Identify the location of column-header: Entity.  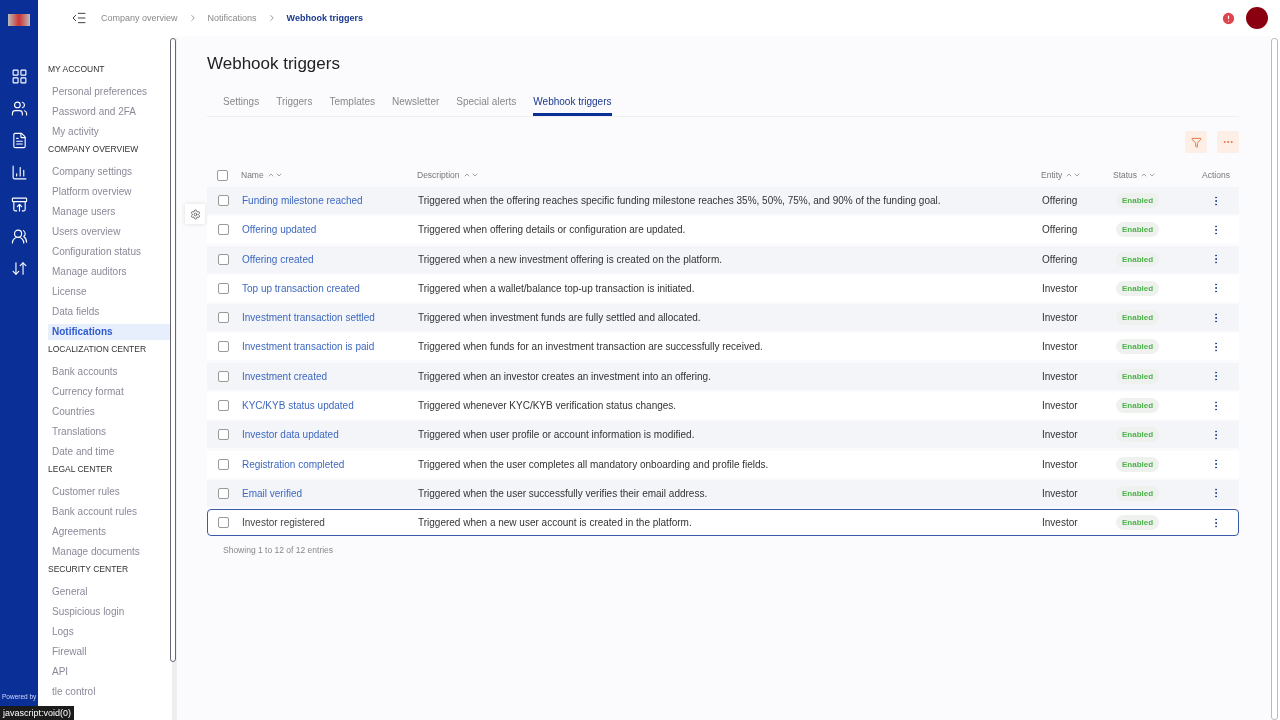
(1052, 175).